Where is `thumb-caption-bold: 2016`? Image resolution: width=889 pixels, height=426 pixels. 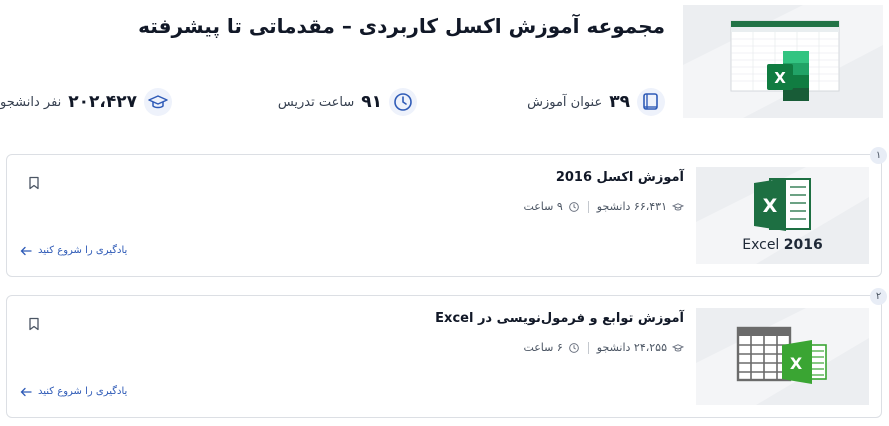
thumb-caption-bold: 2016 is located at coordinates (803, 245).